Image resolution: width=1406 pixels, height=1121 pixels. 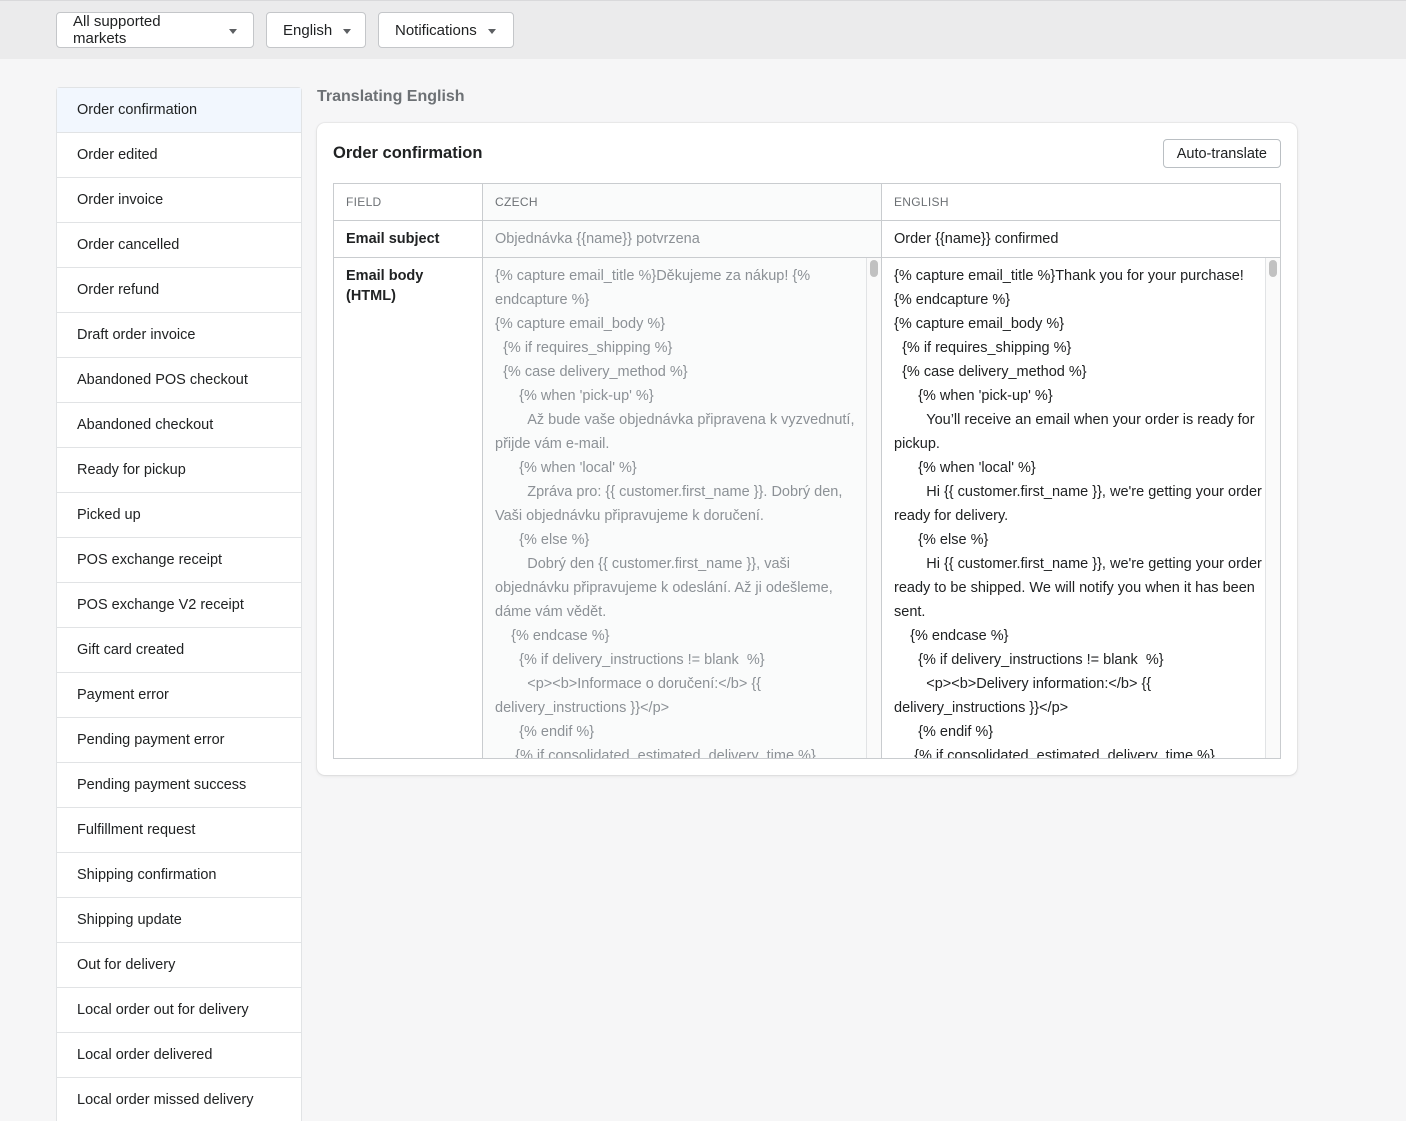 What do you see at coordinates (179, 290) in the screenshot?
I see `sidebar-item: Order refund` at bounding box center [179, 290].